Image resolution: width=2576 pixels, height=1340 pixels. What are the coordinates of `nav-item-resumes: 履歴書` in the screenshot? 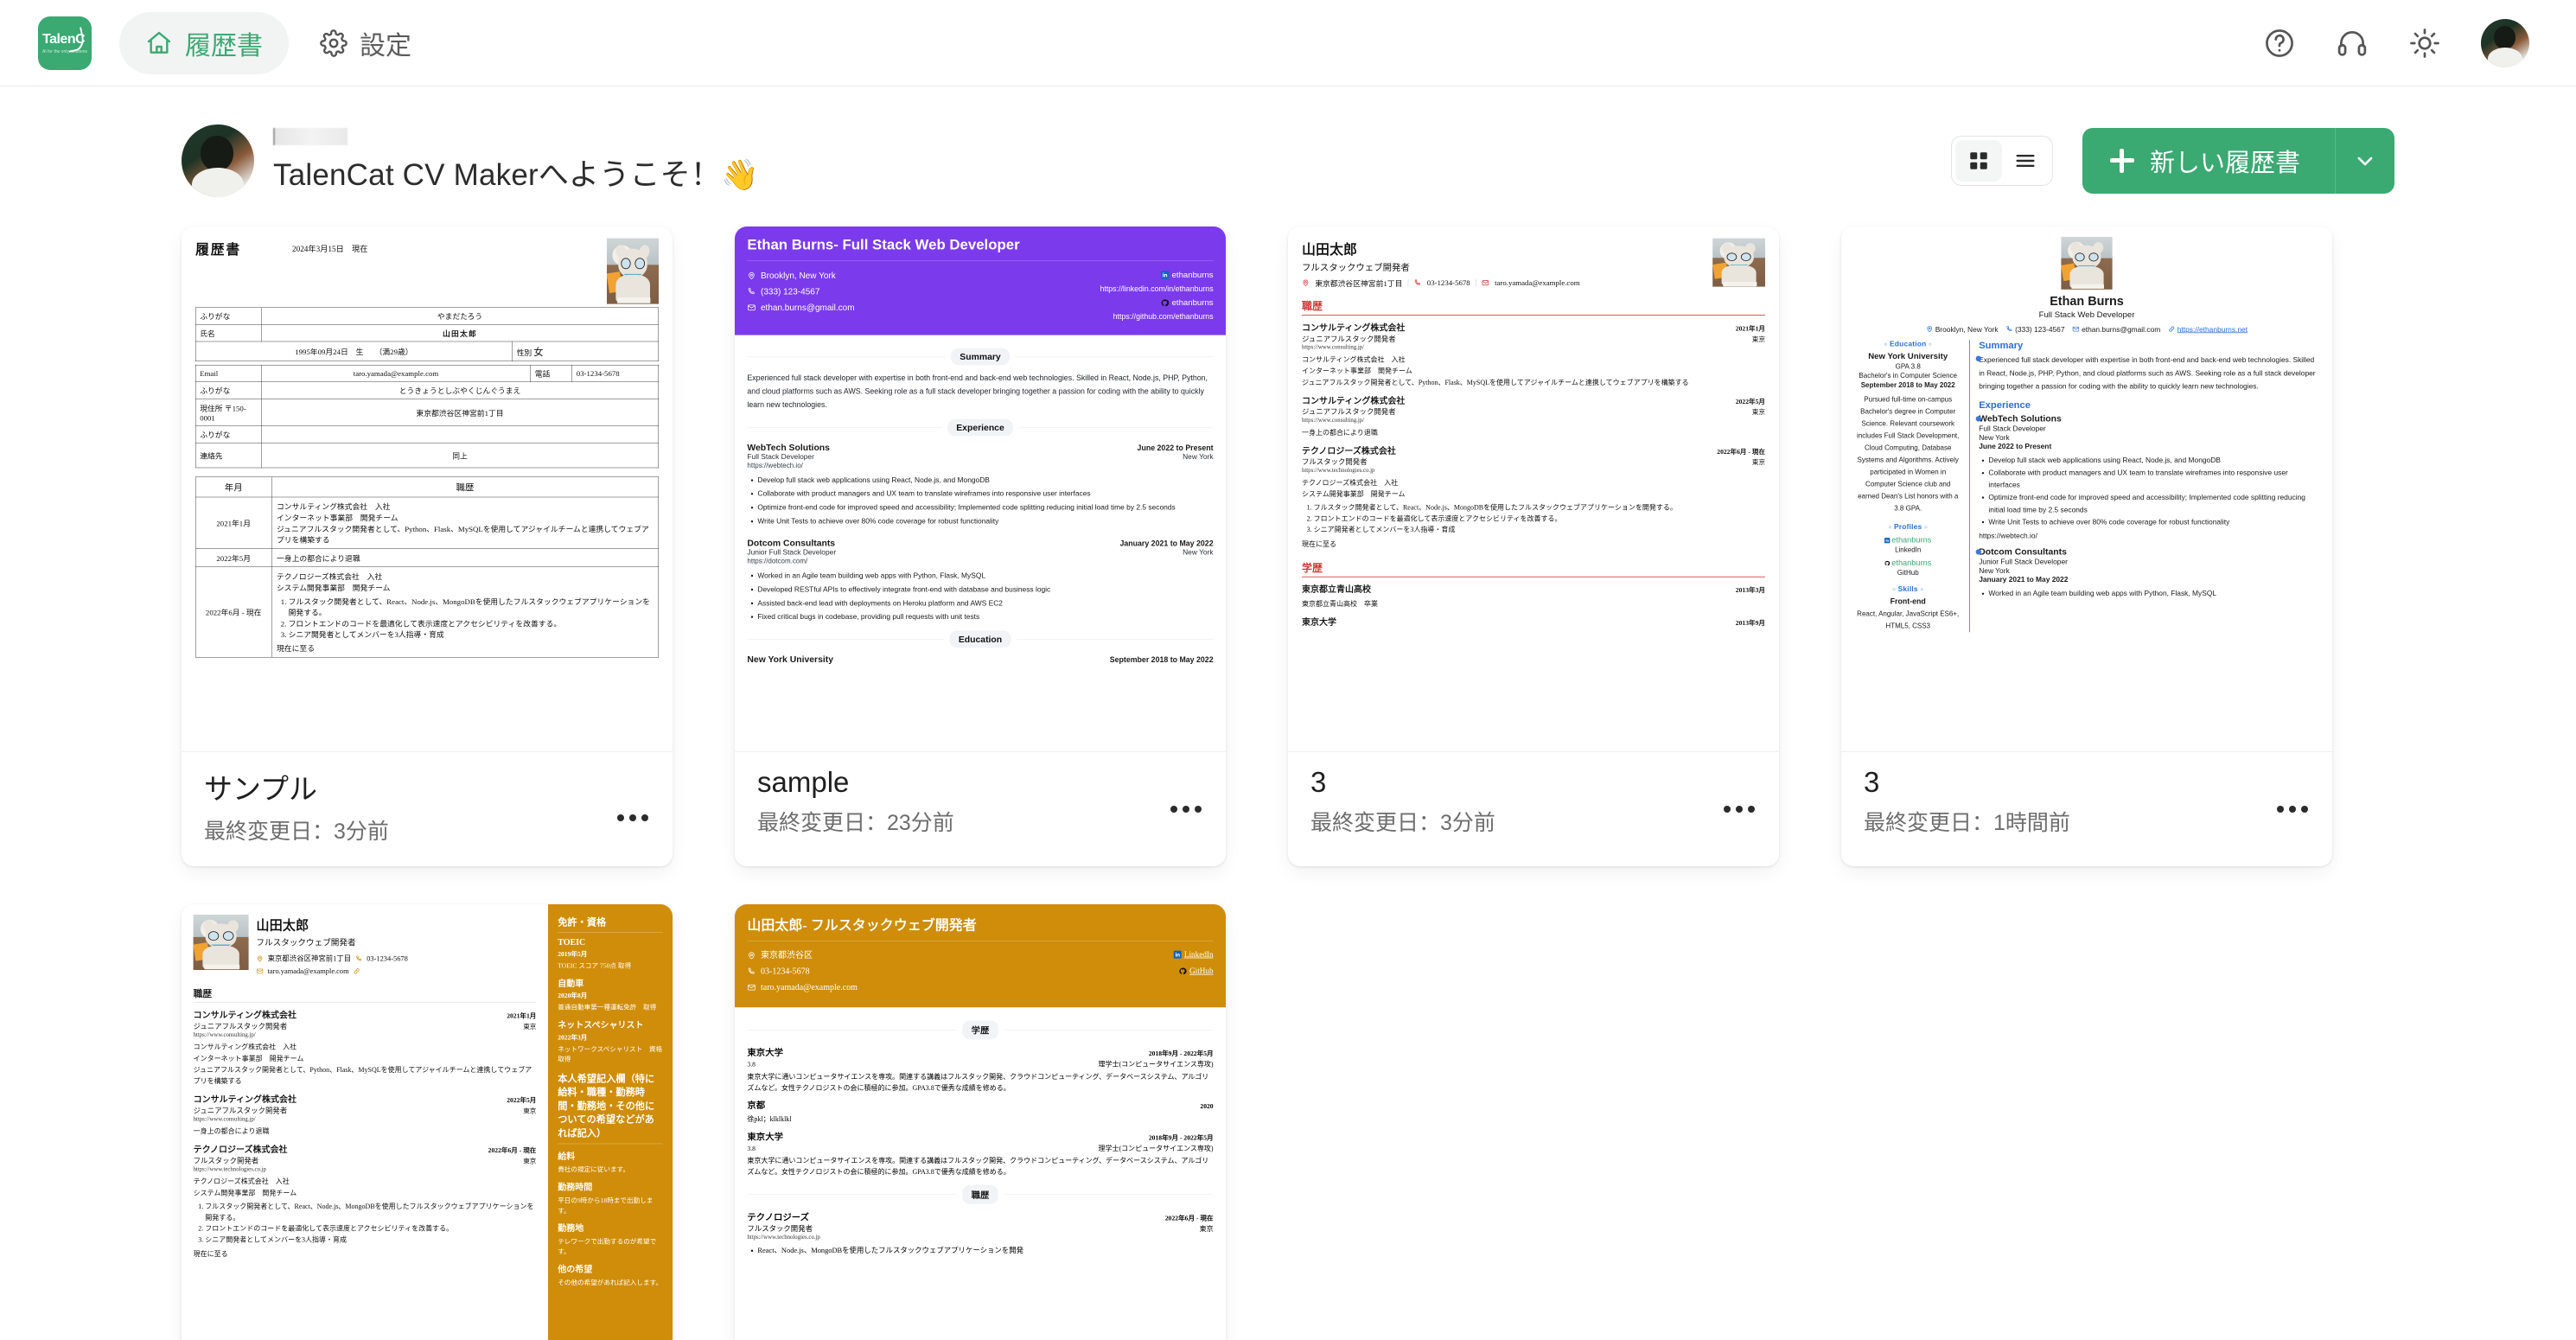 It's located at (204, 42).